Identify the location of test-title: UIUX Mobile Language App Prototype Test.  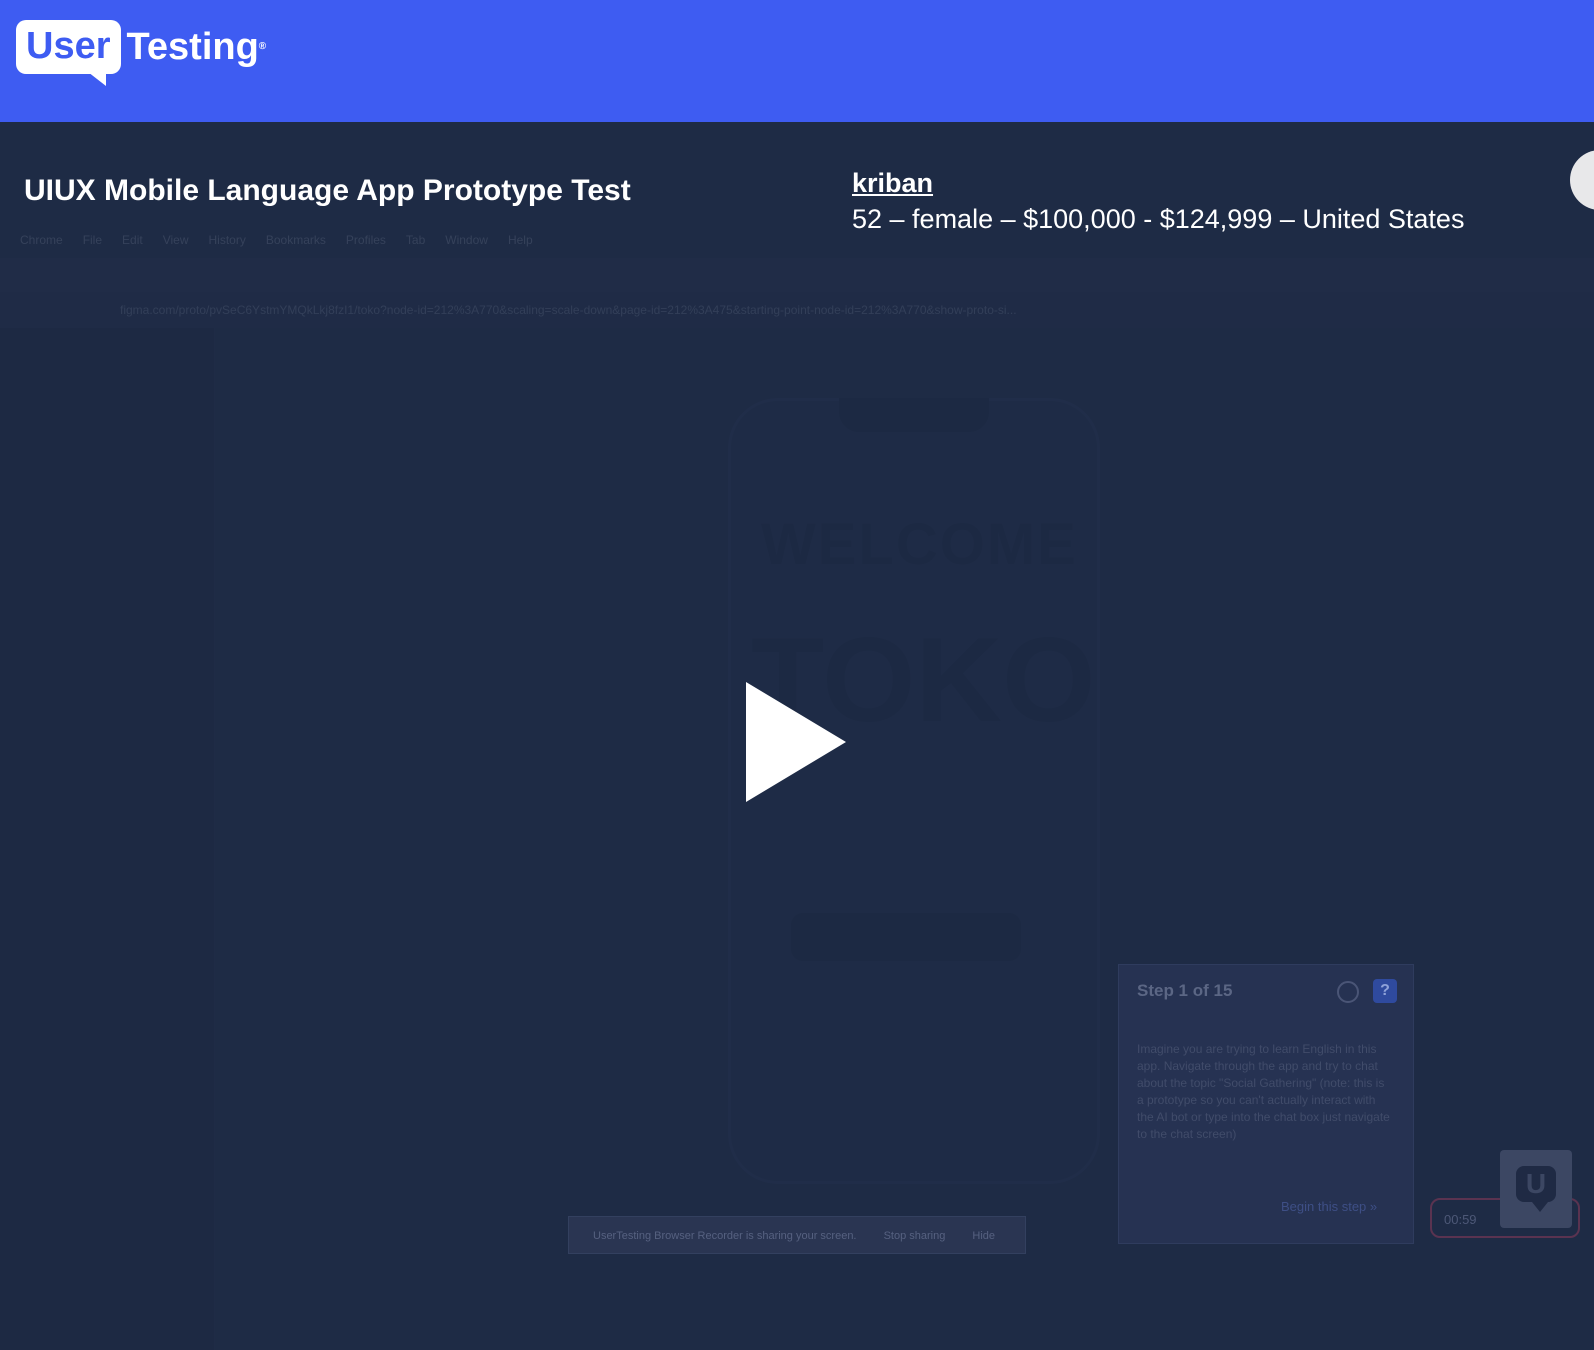
(327, 190).